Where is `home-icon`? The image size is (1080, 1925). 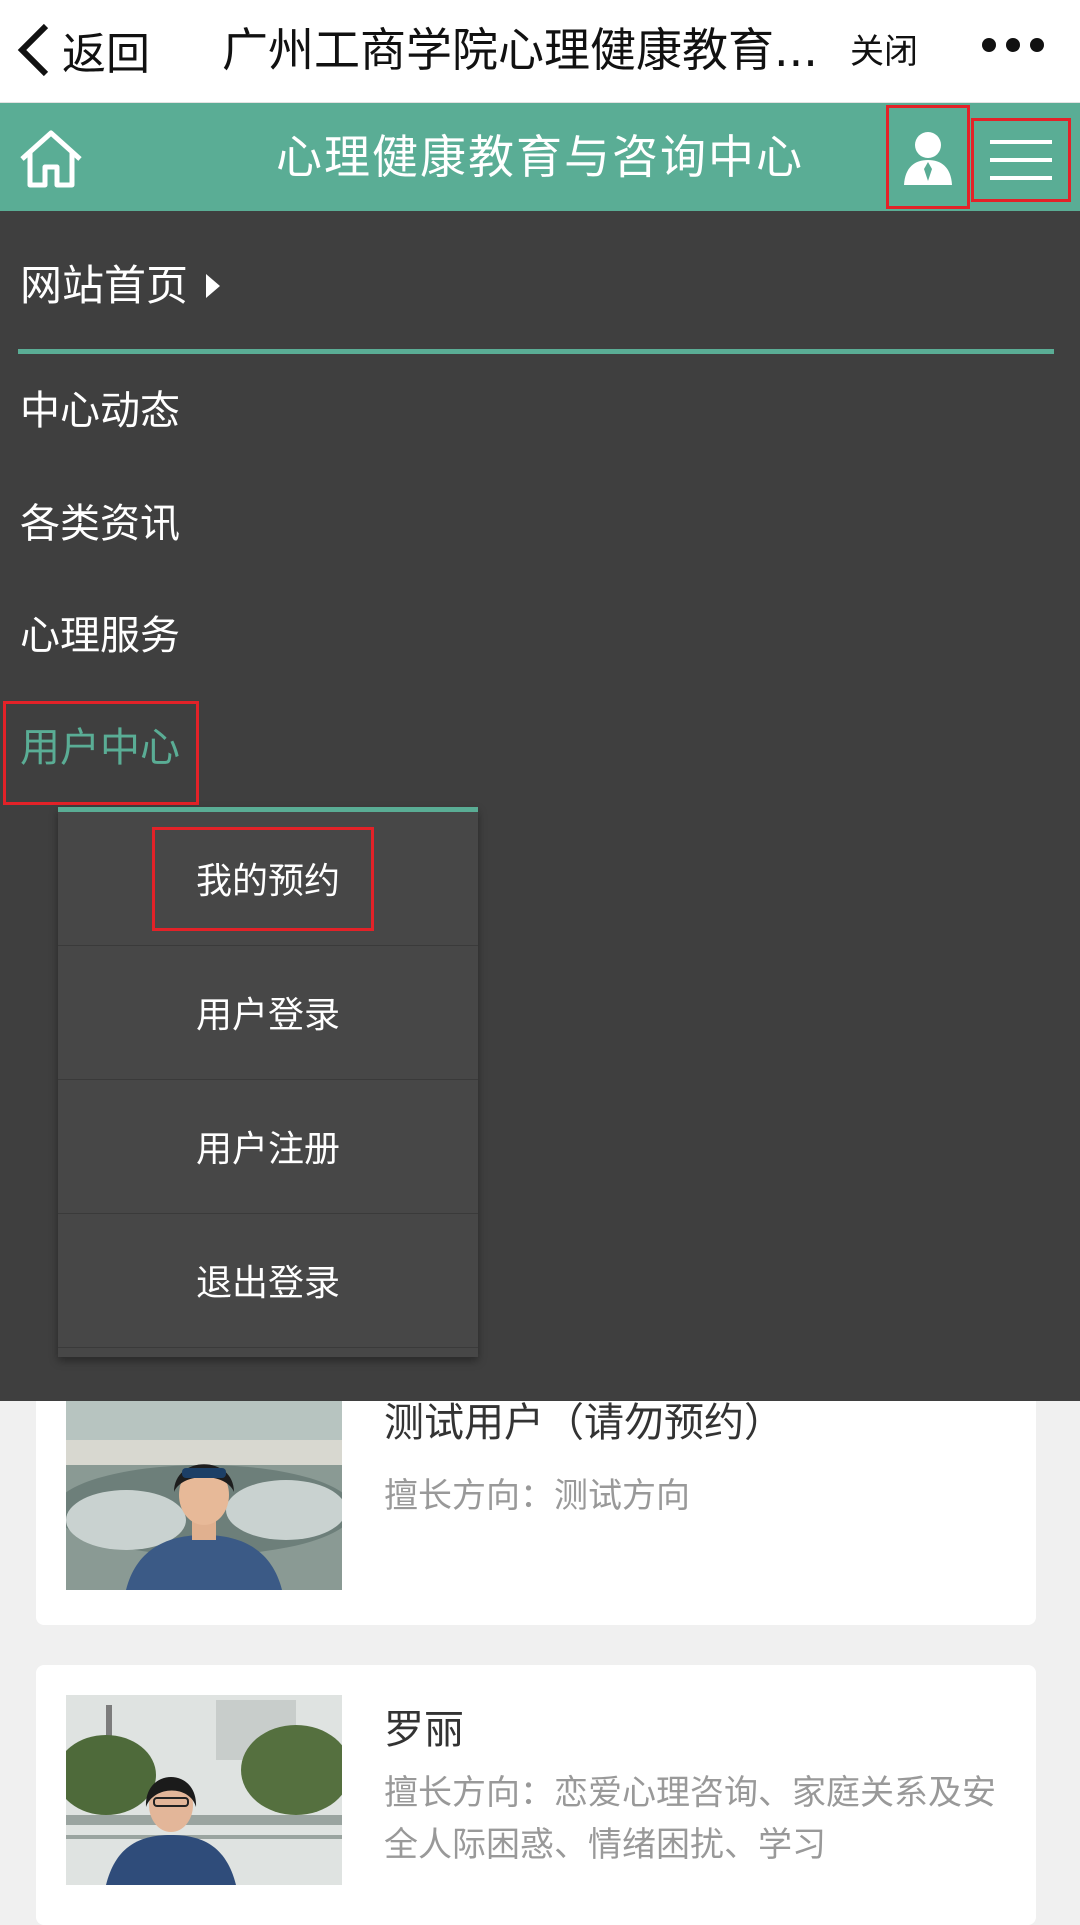 home-icon is located at coordinates (51, 159).